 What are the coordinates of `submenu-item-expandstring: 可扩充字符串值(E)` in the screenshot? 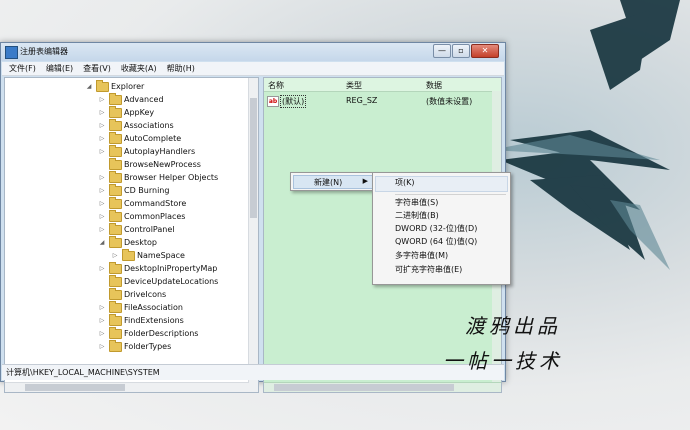 It's located at (428, 270).